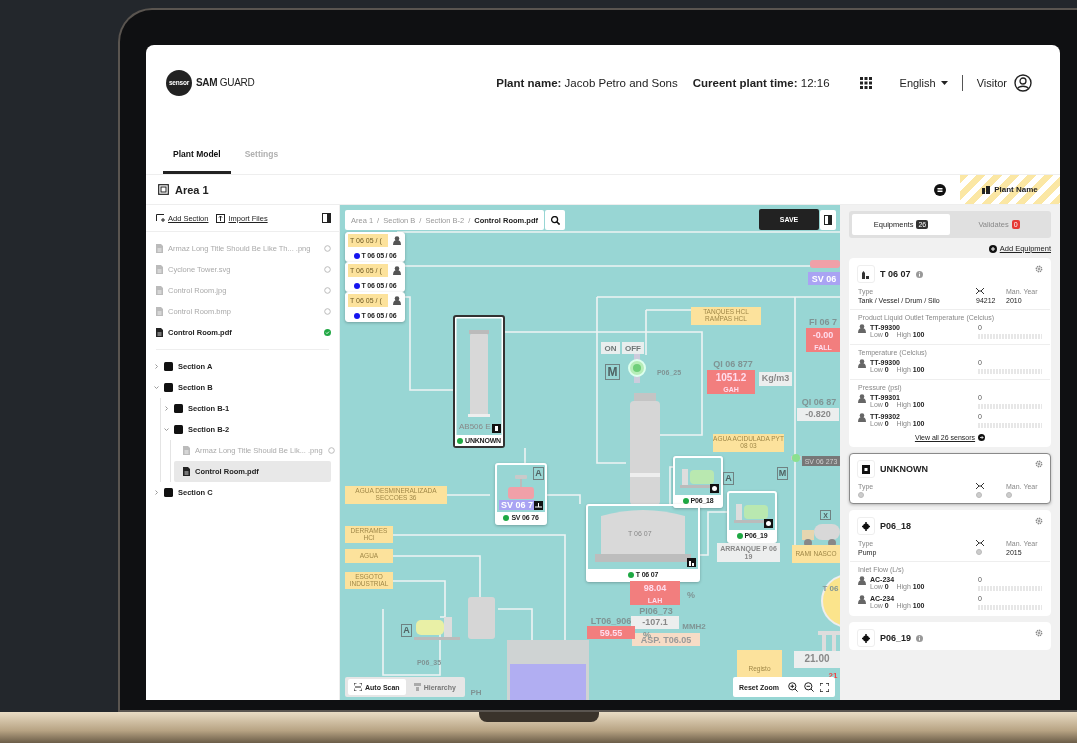  I want to click on scan-frame-icon, so click(358, 687).